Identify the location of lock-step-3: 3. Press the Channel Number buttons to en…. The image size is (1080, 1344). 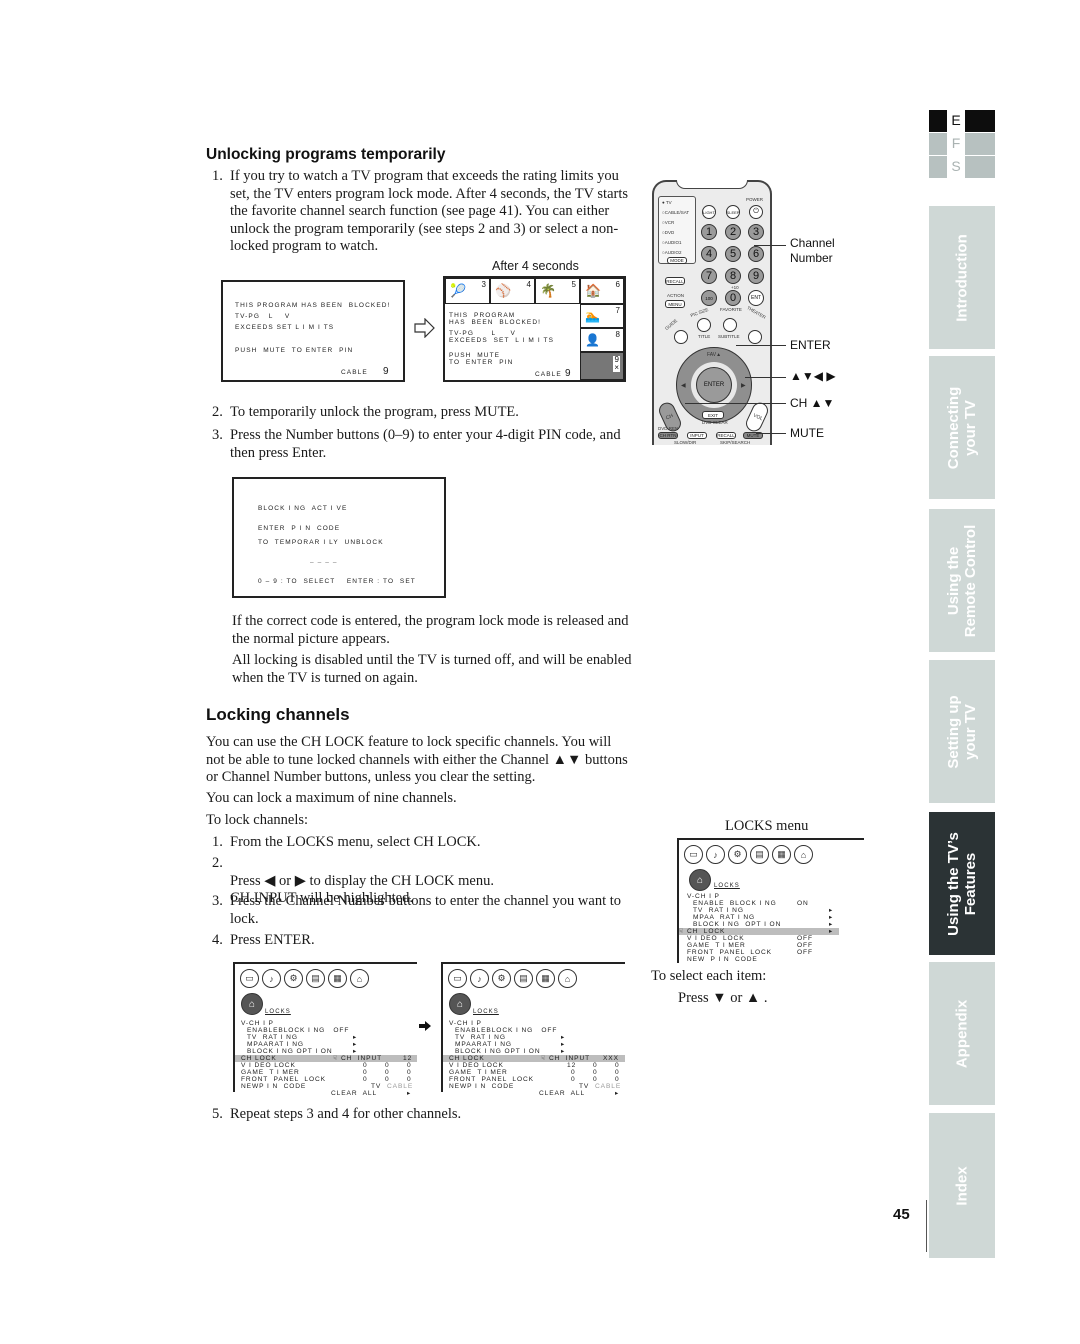
(417, 910).